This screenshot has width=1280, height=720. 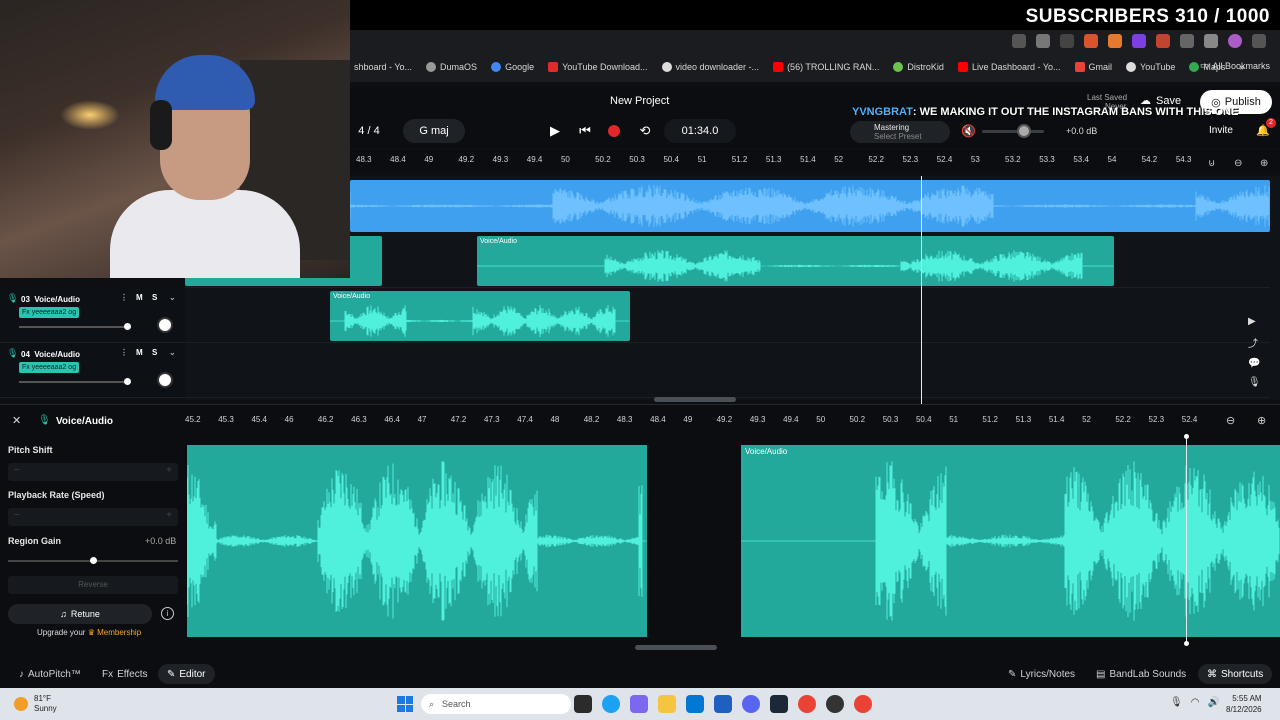 What do you see at coordinates (80, 614) in the screenshot?
I see `retune-button: ♫ Retune` at bounding box center [80, 614].